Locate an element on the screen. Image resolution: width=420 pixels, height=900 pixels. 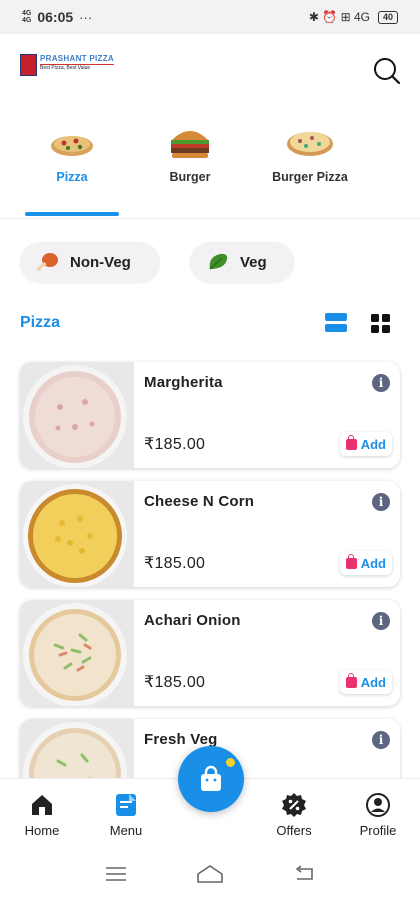
logo-text: PRASHANT PIZZA Best Pizza, Best Value is located at coordinates (77, 63).